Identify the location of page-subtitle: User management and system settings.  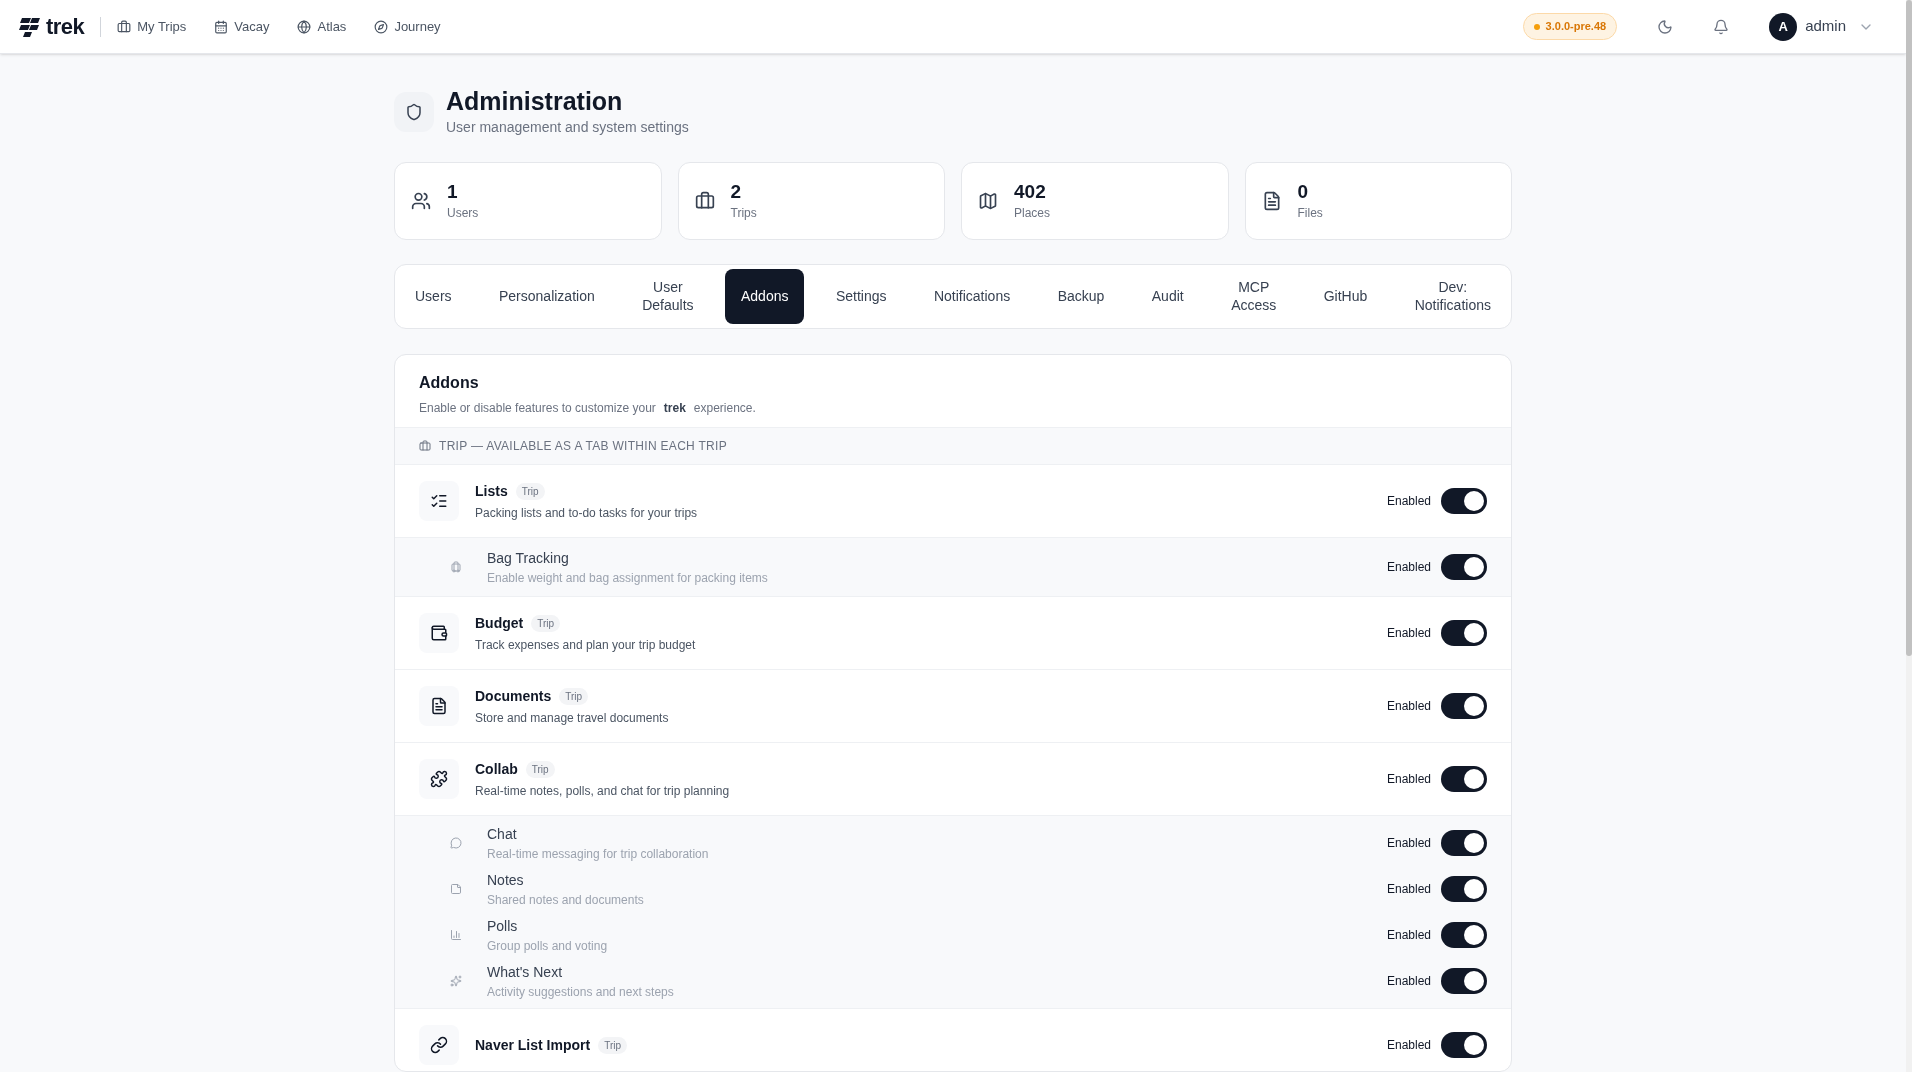
(567, 128).